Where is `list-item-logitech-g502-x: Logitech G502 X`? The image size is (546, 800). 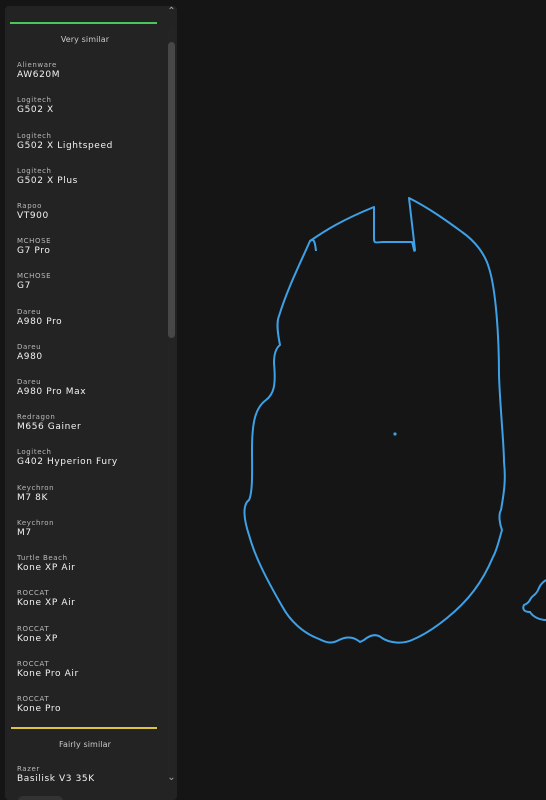
list-item-logitech-g502-x: Logitech G502 X is located at coordinates (85, 111).